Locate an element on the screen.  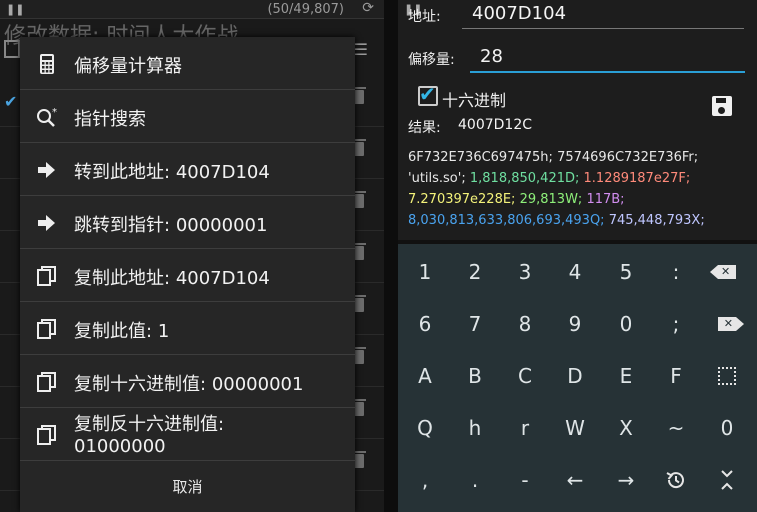
address-input: 4007D104 is located at coordinates (519, 13).